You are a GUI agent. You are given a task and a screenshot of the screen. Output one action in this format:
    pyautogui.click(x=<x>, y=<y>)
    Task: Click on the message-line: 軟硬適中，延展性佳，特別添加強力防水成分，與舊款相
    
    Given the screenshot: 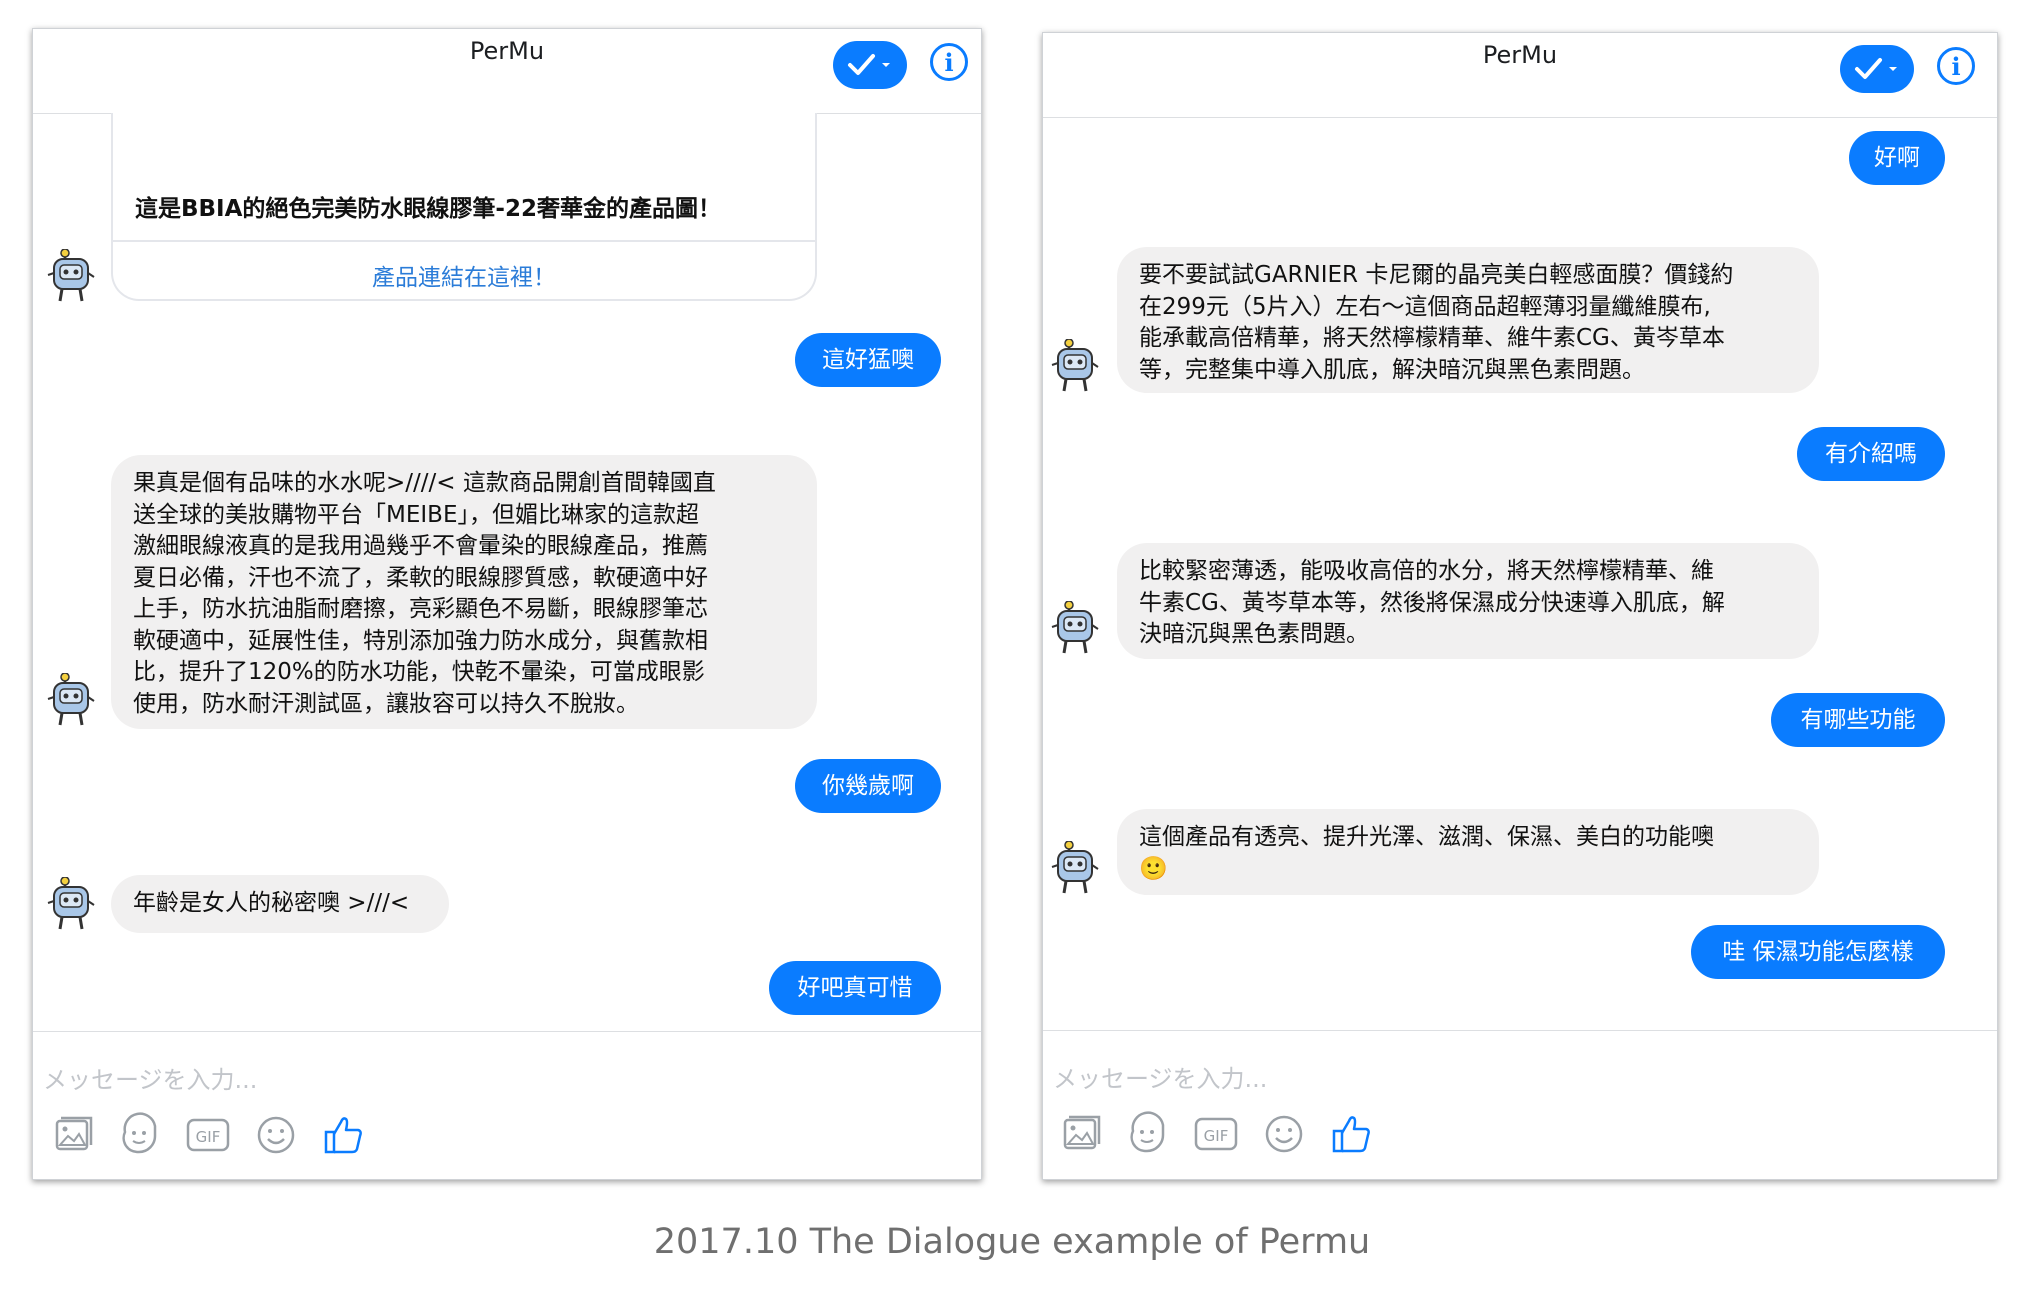 What is the action you would take?
    pyautogui.click(x=420, y=640)
    